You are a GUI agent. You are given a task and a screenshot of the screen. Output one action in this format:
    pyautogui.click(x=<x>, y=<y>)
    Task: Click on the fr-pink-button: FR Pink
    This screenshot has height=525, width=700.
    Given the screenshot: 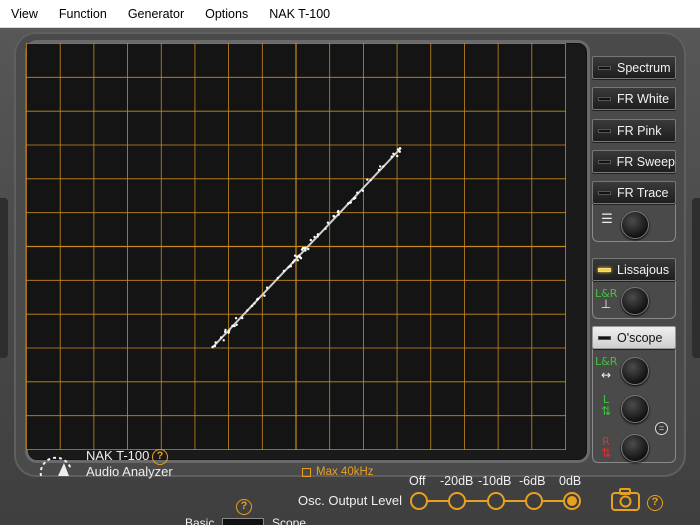 What is the action you would take?
    pyautogui.click(x=634, y=130)
    